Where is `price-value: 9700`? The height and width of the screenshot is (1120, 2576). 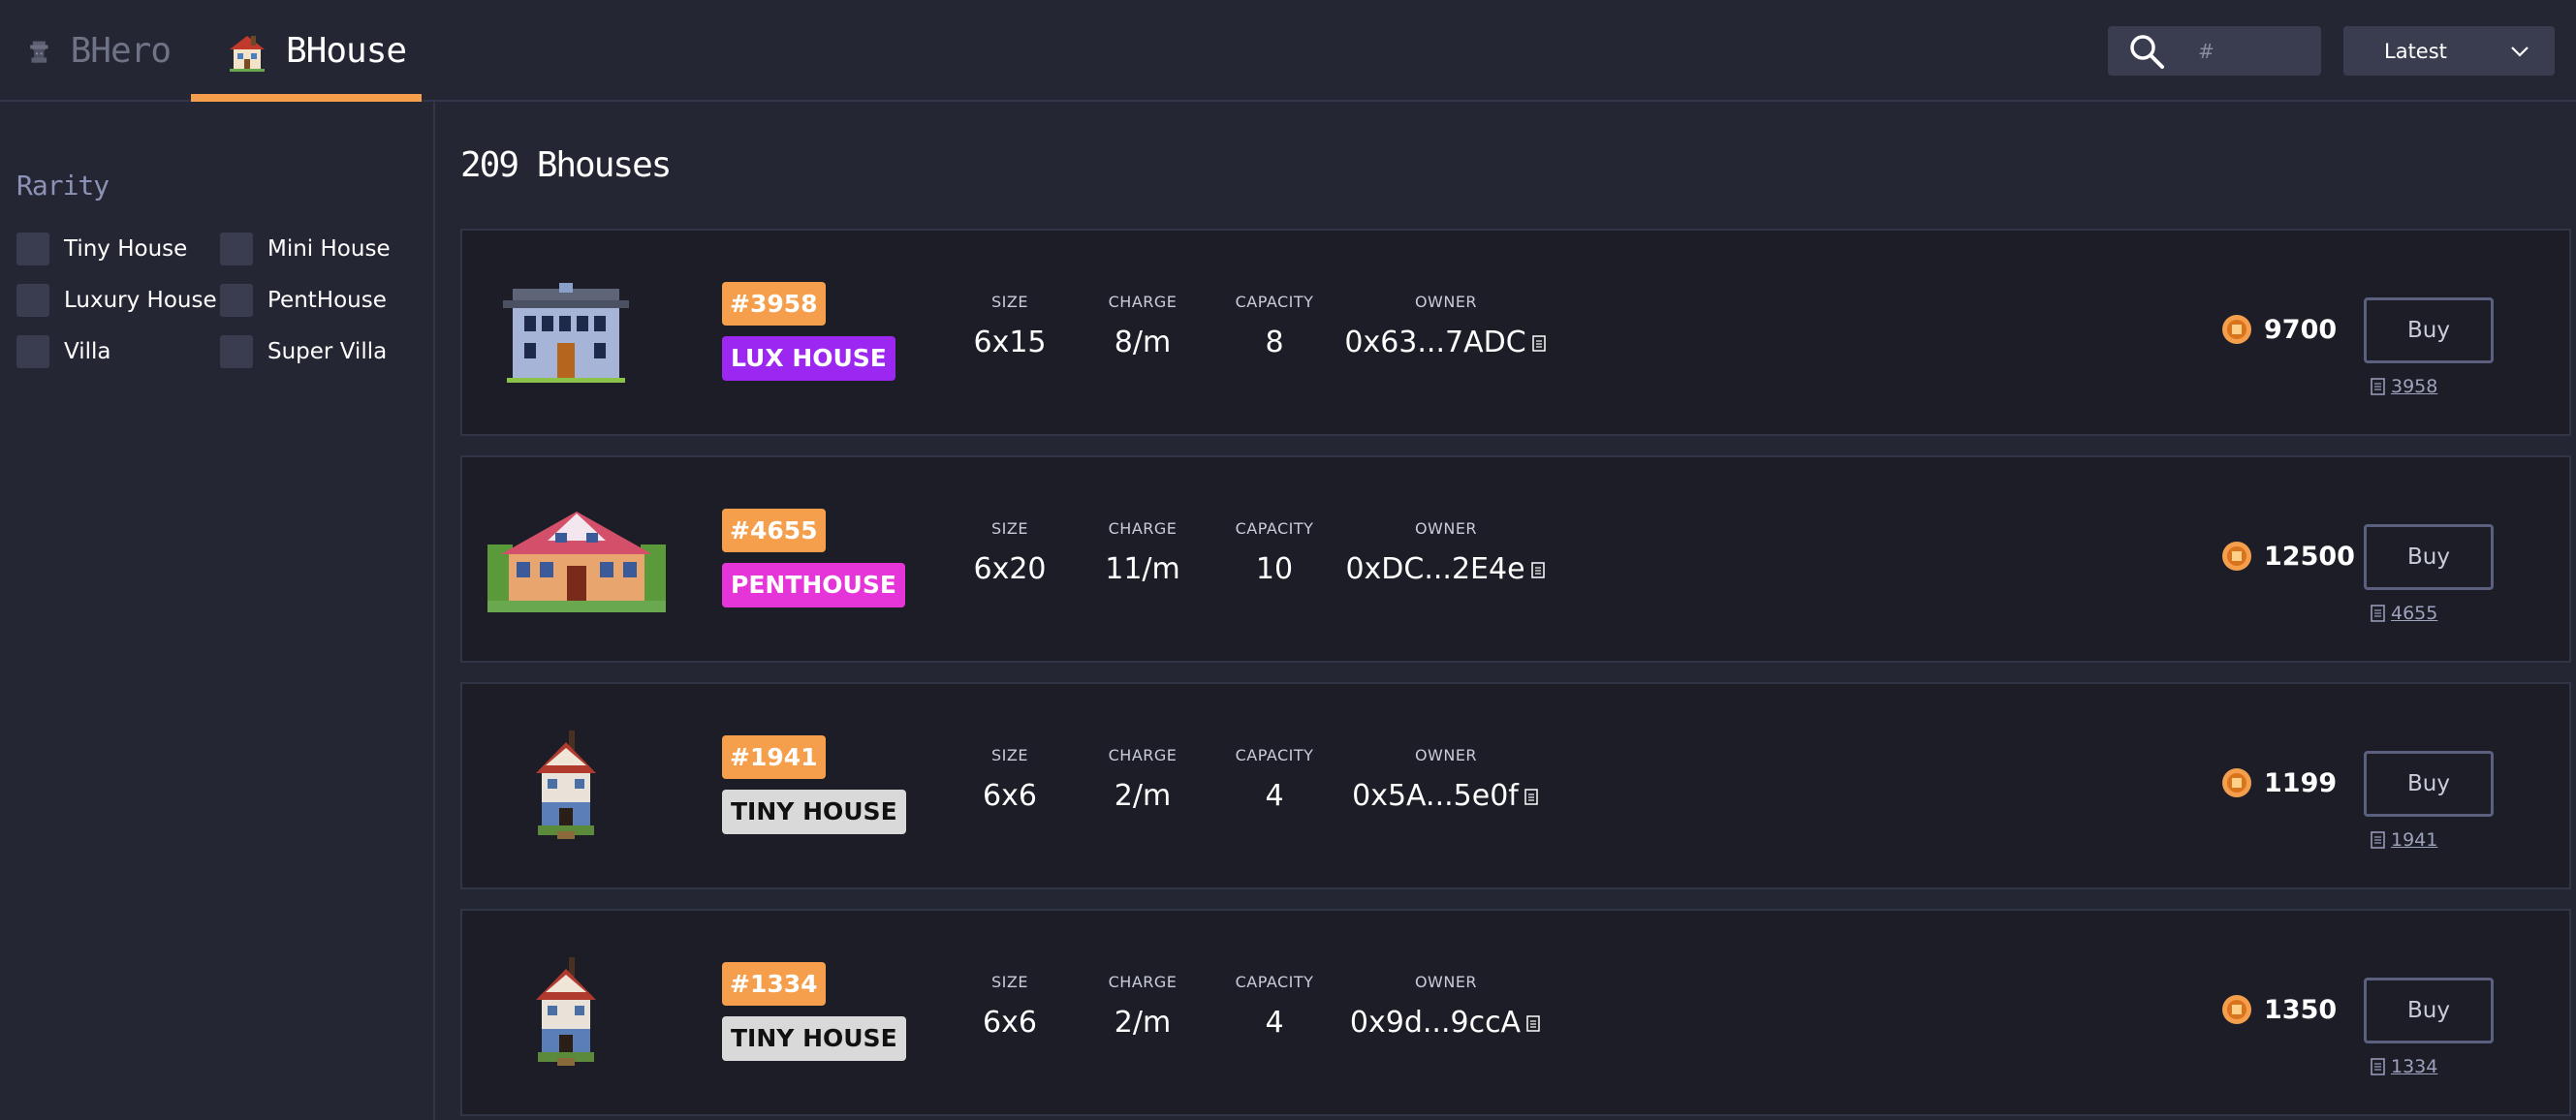
price-value: 9700 is located at coordinates (2301, 329).